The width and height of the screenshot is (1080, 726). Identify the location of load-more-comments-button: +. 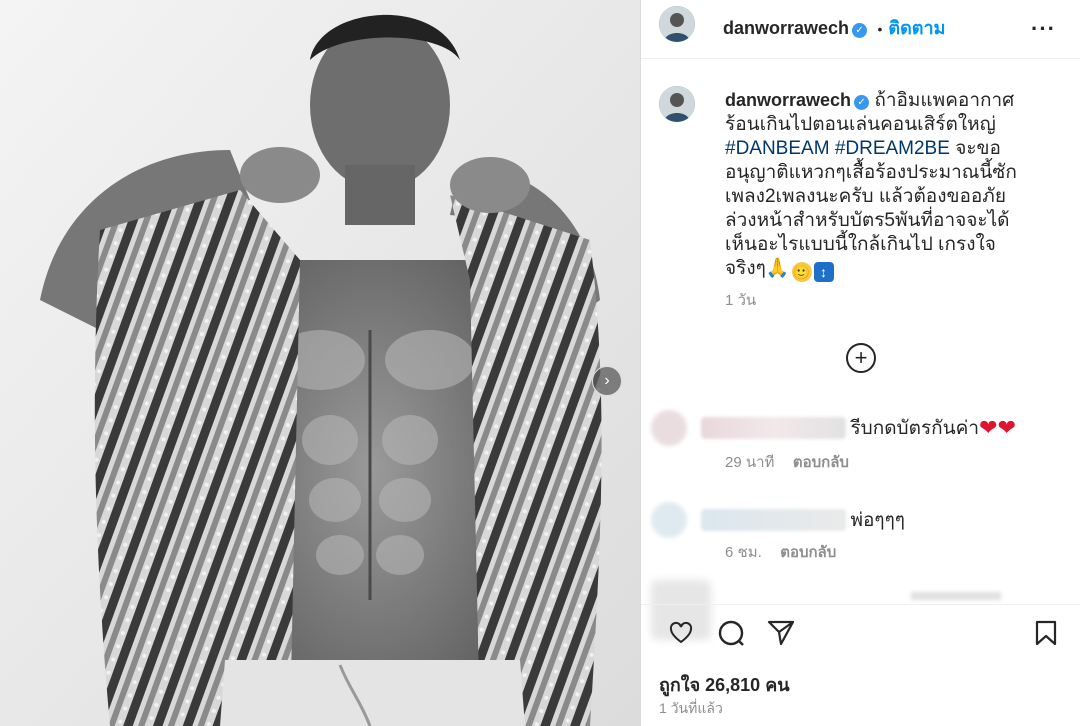
(861, 358).